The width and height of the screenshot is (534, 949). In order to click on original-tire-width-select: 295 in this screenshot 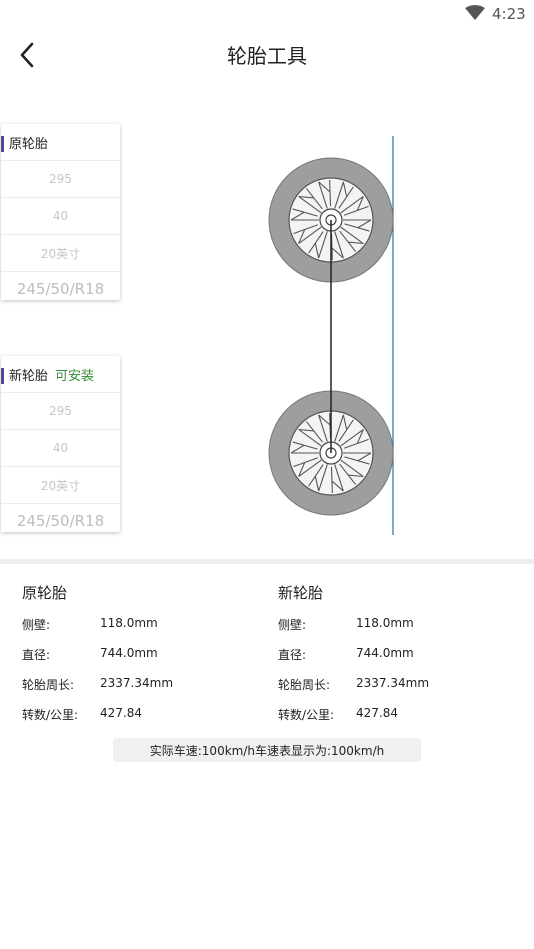, I will do `click(60, 178)`.